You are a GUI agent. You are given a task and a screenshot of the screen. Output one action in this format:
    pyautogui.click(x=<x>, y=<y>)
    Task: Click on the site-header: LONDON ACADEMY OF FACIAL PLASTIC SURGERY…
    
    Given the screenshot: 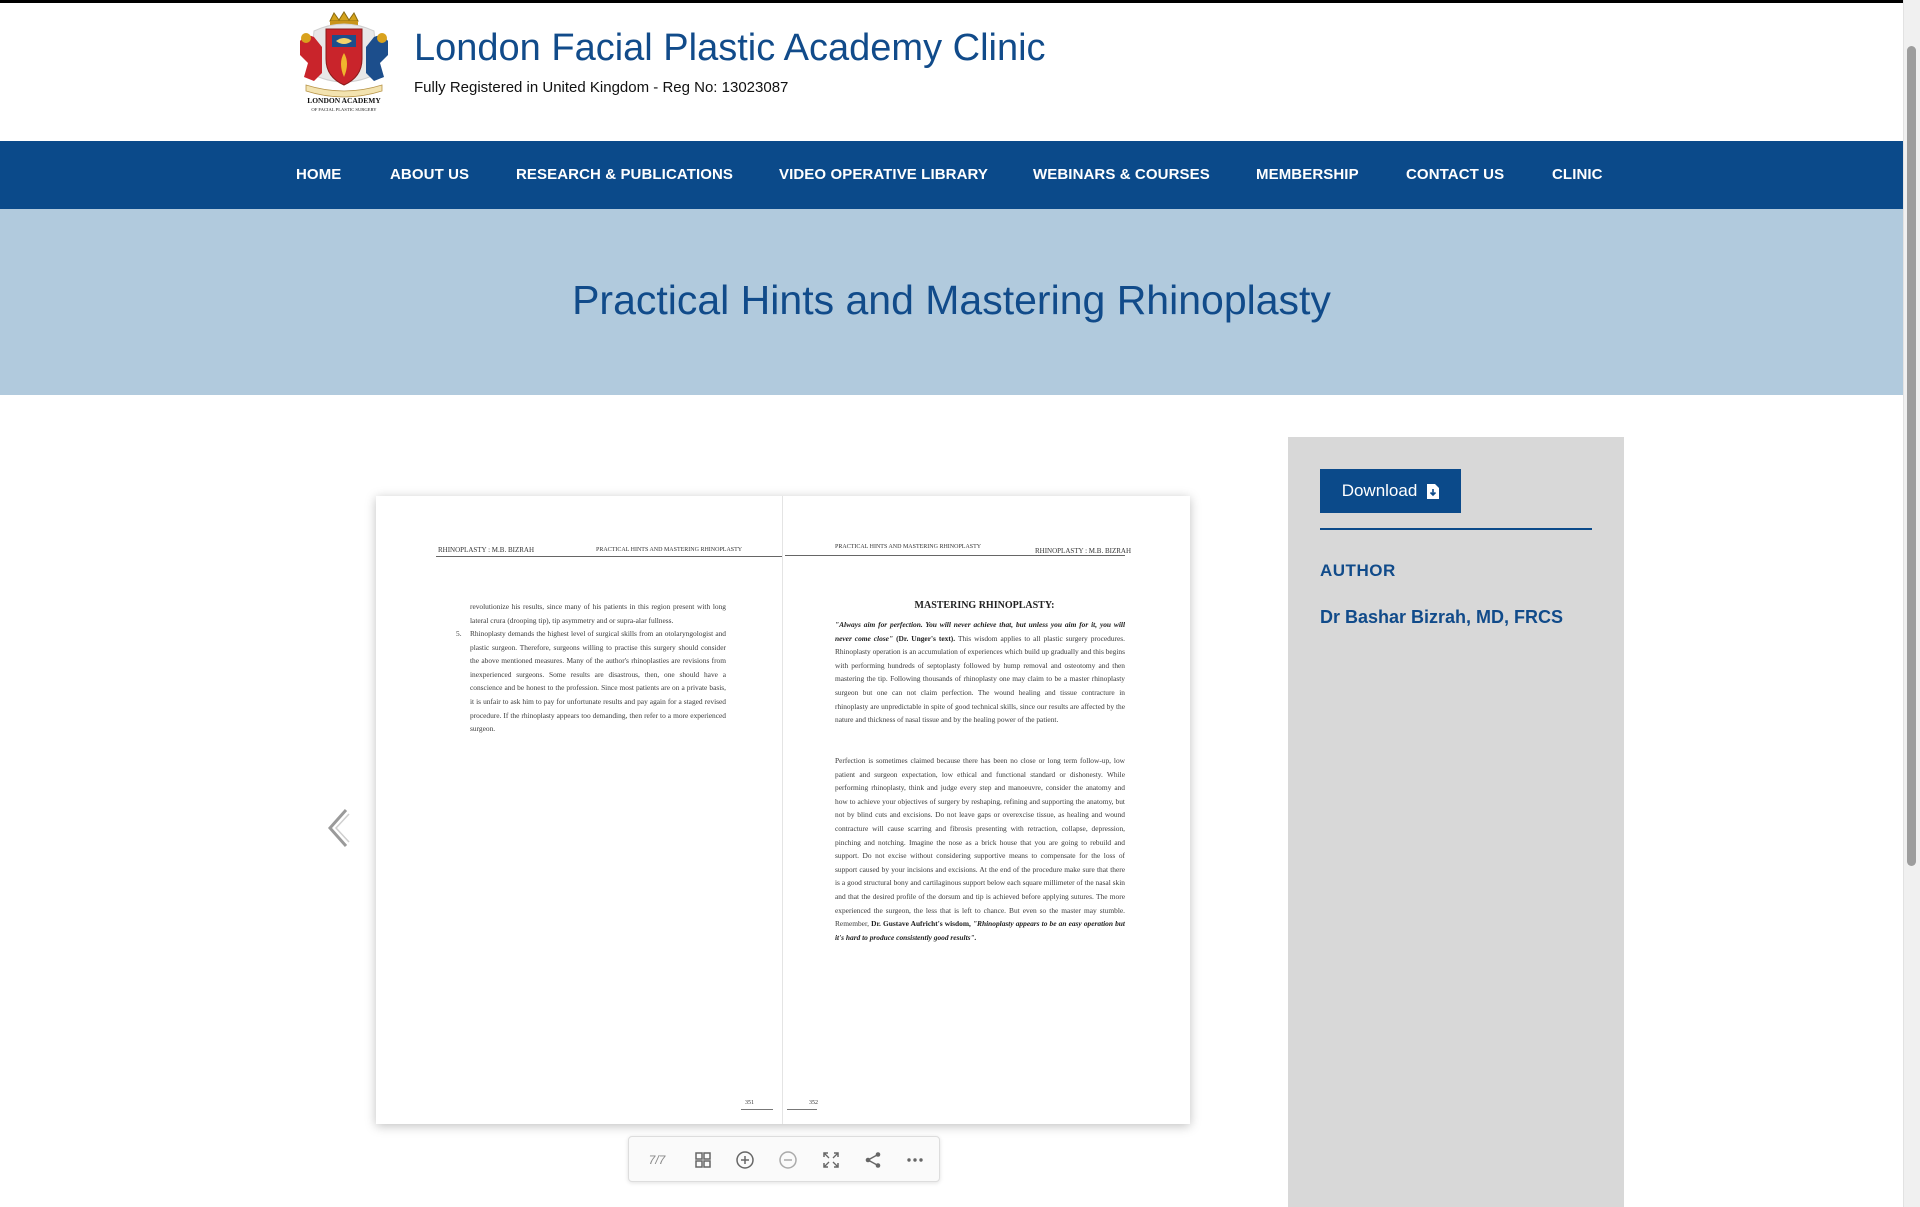 What is the action you would take?
    pyautogui.click(x=951, y=72)
    